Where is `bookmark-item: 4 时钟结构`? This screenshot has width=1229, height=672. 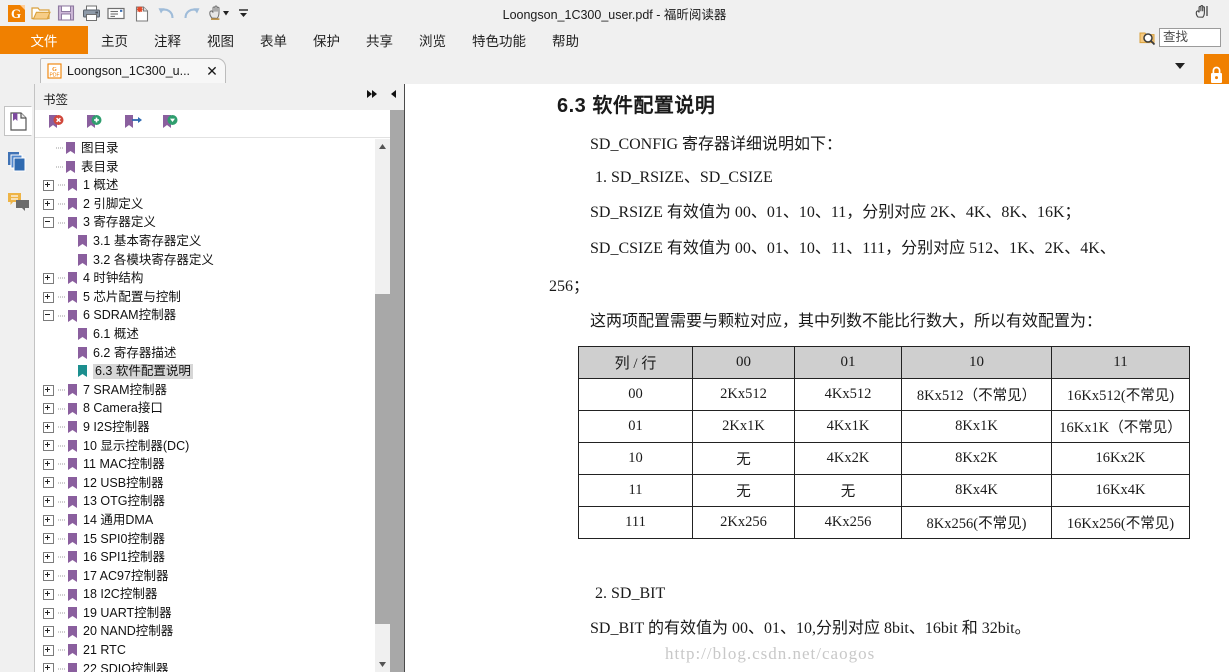 bookmark-item: 4 时钟结构 is located at coordinates (212, 278).